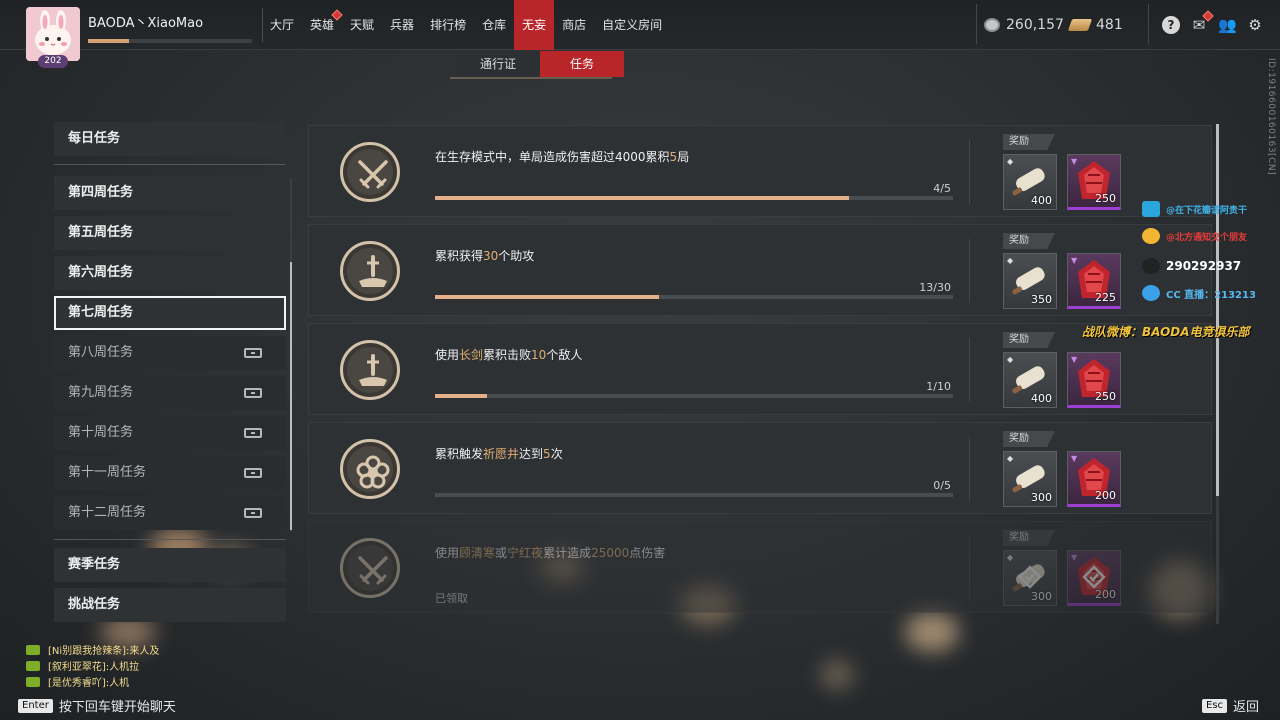  Describe the element at coordinates (170, 273) in the screenshot. I see `sidebar-item-week: 第六周任务` at that location.